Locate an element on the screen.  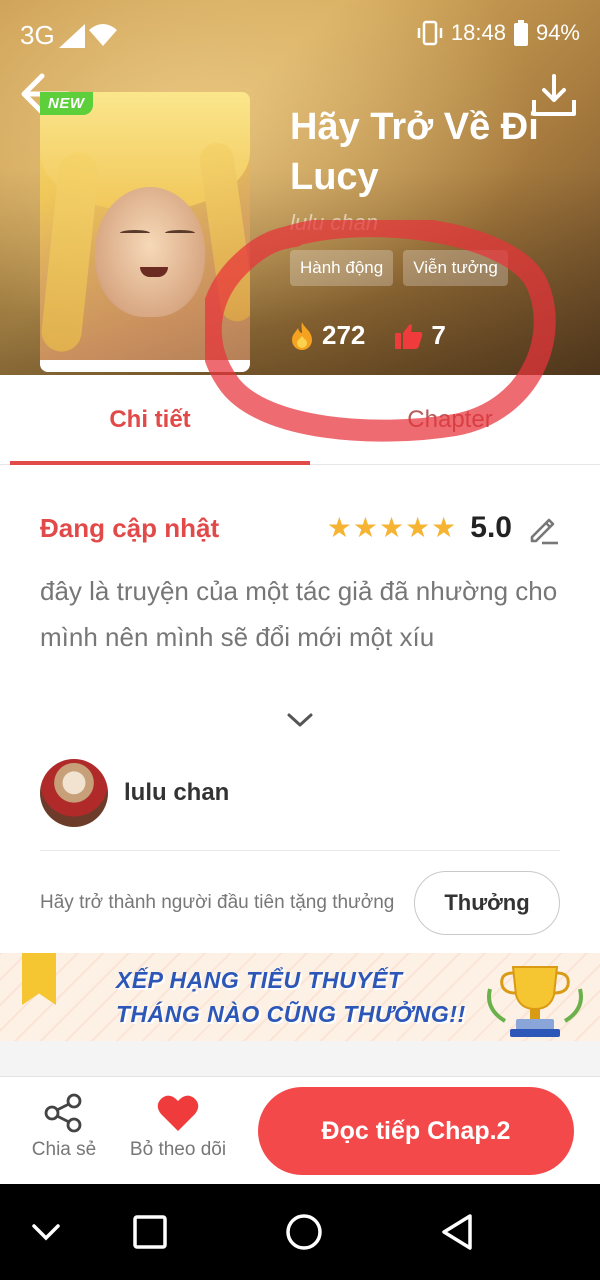
author-name: lulu chan is located at coordinates (176, 793).